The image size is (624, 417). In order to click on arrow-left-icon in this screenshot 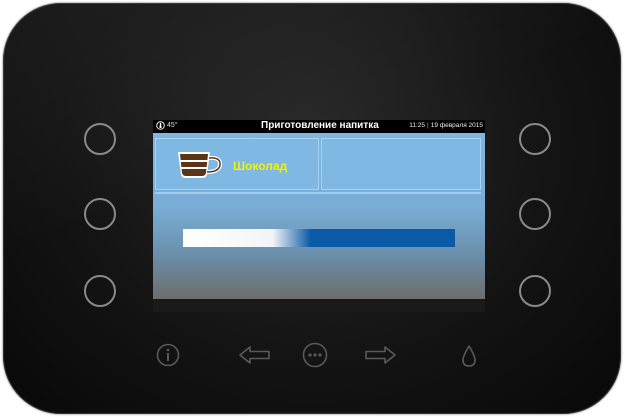, I will do `click(254, 355)`.